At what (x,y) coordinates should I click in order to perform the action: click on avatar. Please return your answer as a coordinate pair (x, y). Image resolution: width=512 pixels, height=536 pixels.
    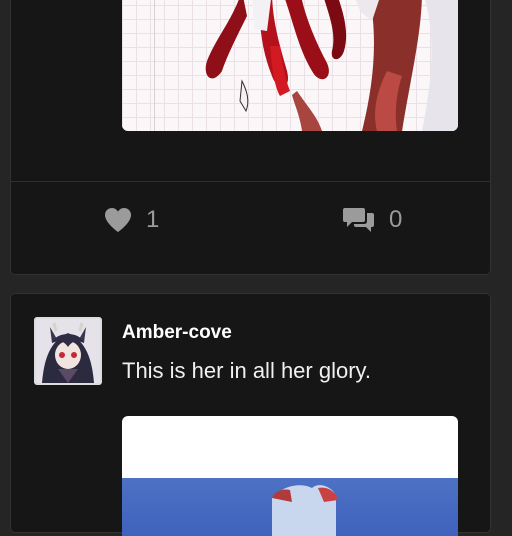
    Looking at the image, I should click on (68, 351).